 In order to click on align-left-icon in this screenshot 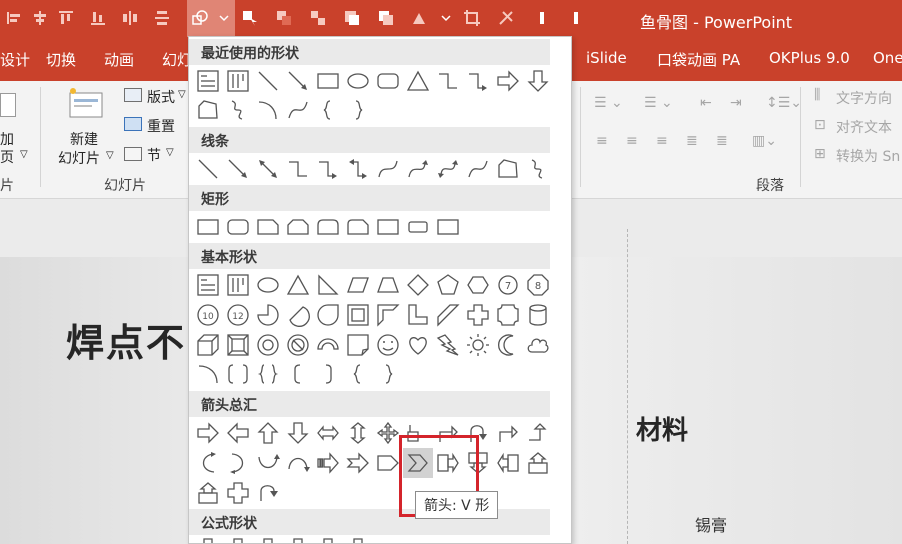, I will do `click(14, 18)`.